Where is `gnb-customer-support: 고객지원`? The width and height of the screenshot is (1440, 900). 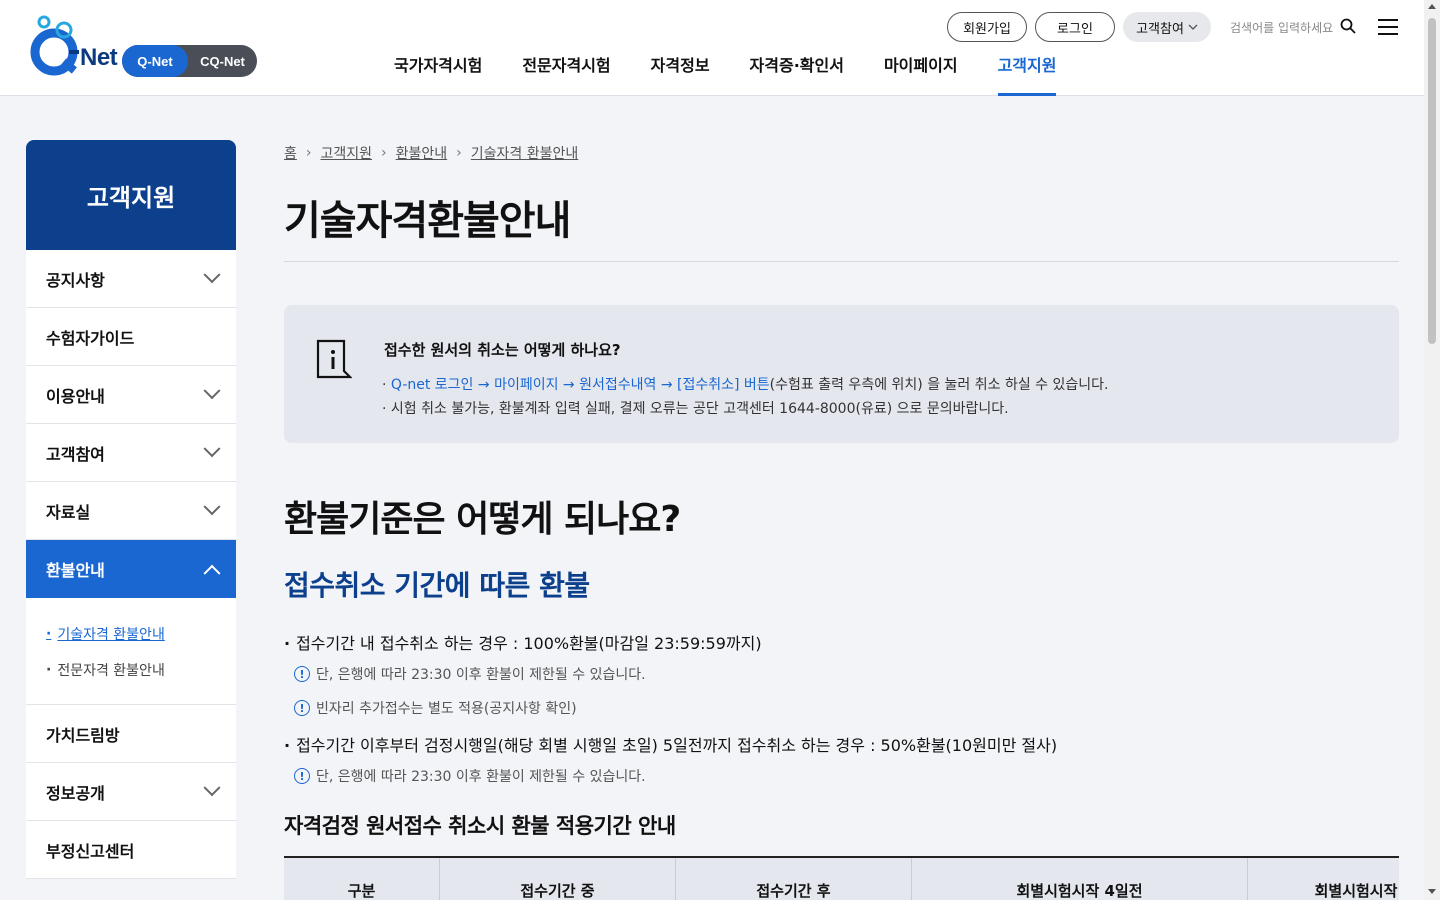 gnb-customer-support: 고객지원 is located at coordinates (1026, 73).